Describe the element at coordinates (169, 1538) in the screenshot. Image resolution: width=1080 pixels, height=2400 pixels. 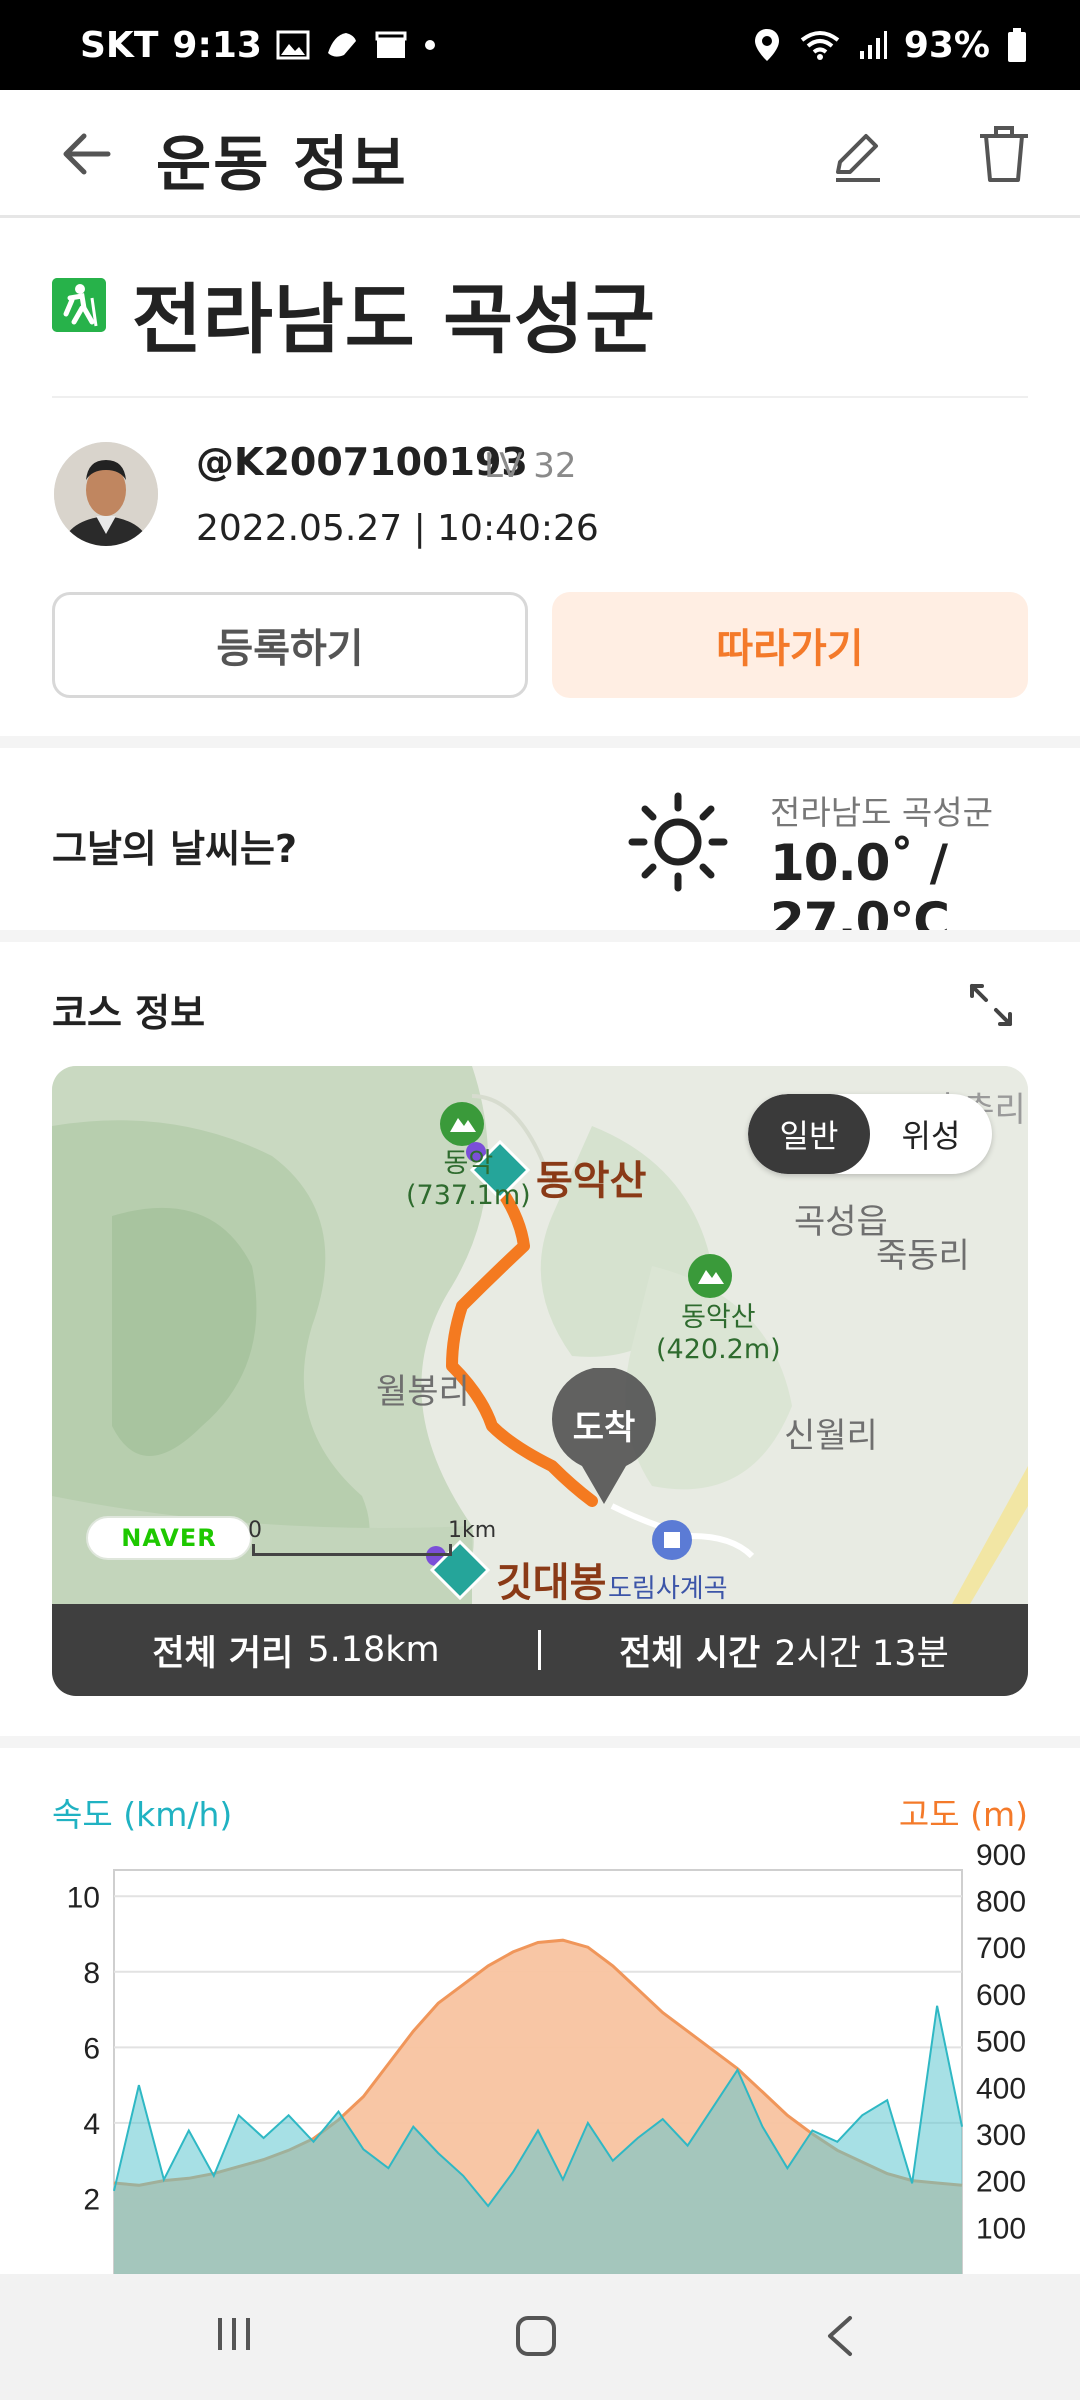
I see `naver-logo: NAVER` at that location.